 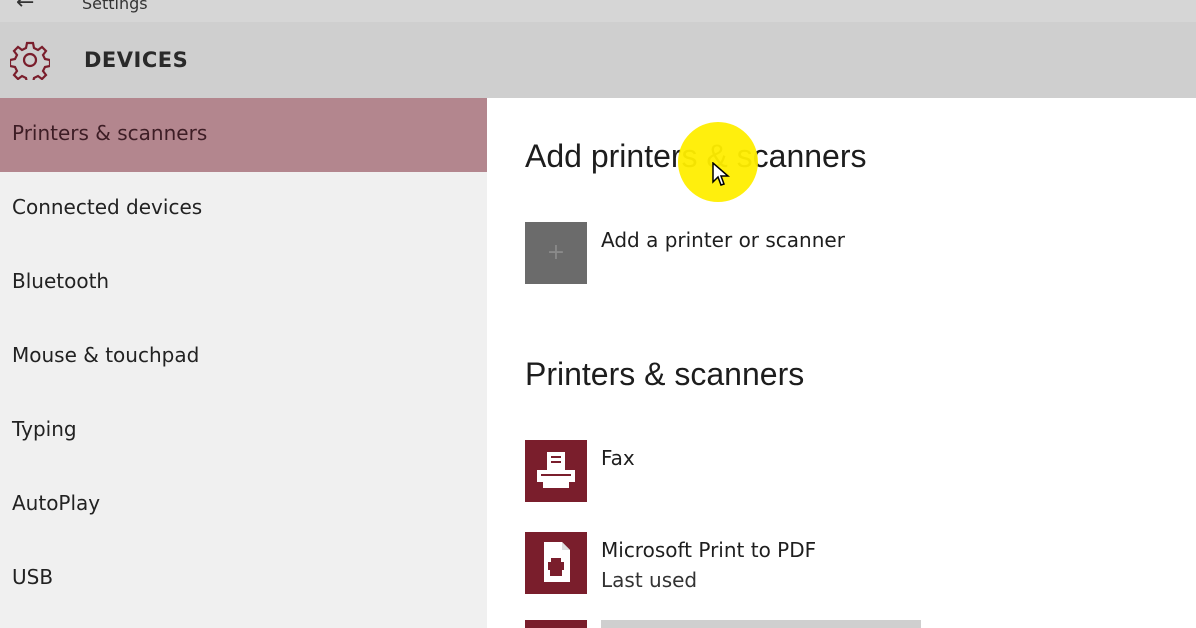 What do you see at coordinates (243, 209) in the screenshot?
I see `sidebar-item-connected-devices: Connected devices` at bounding box center [243, 209].